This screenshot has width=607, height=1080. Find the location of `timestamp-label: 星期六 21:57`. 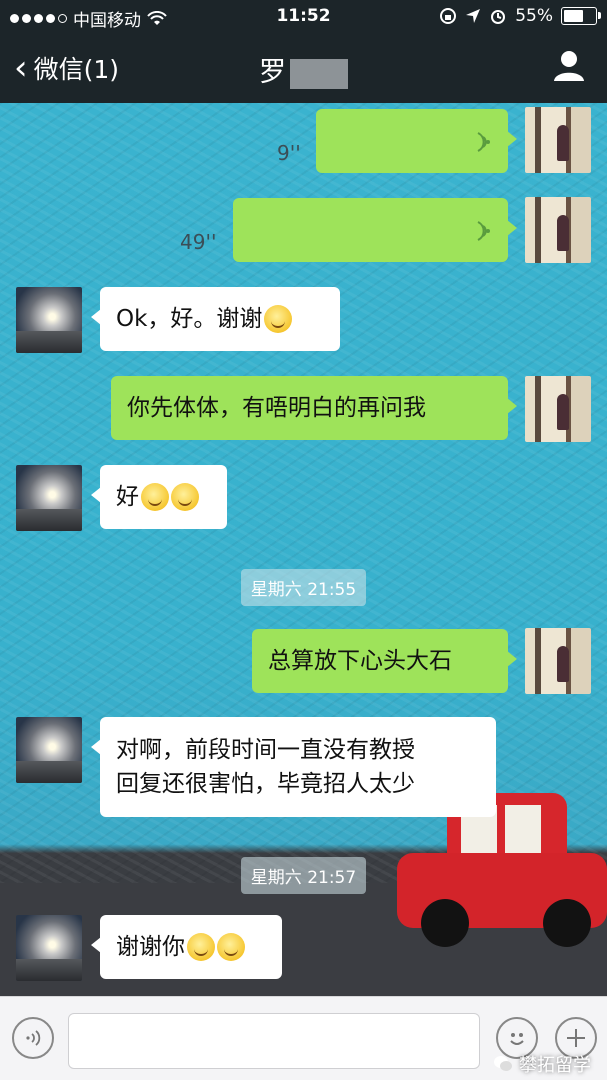

timestamp-label: 星期六 21:57 is located at coordinates (303, 875).